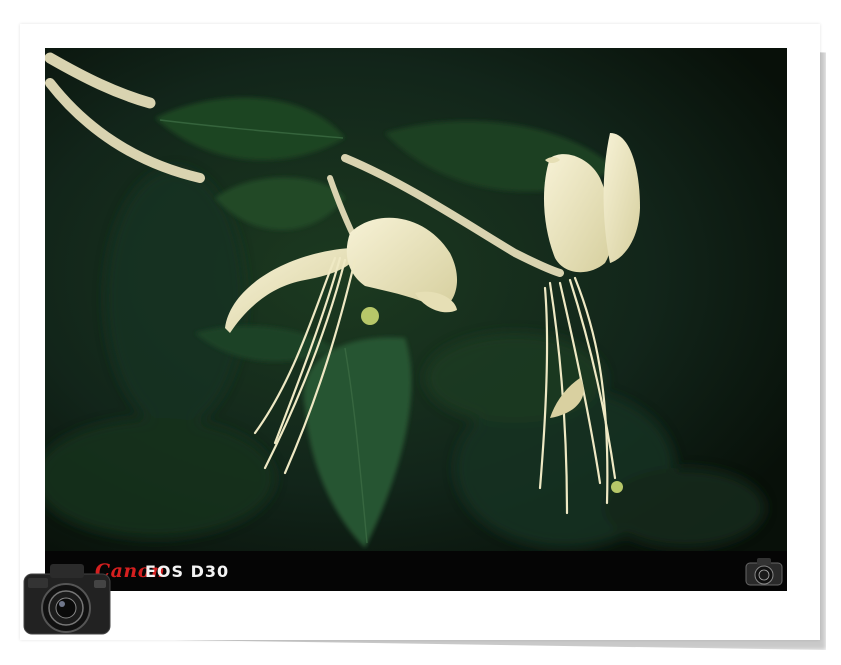  Describe the element at coordinates (187, 571) in the screenshot. I see `camera-model-label: EOS D30` at that location.